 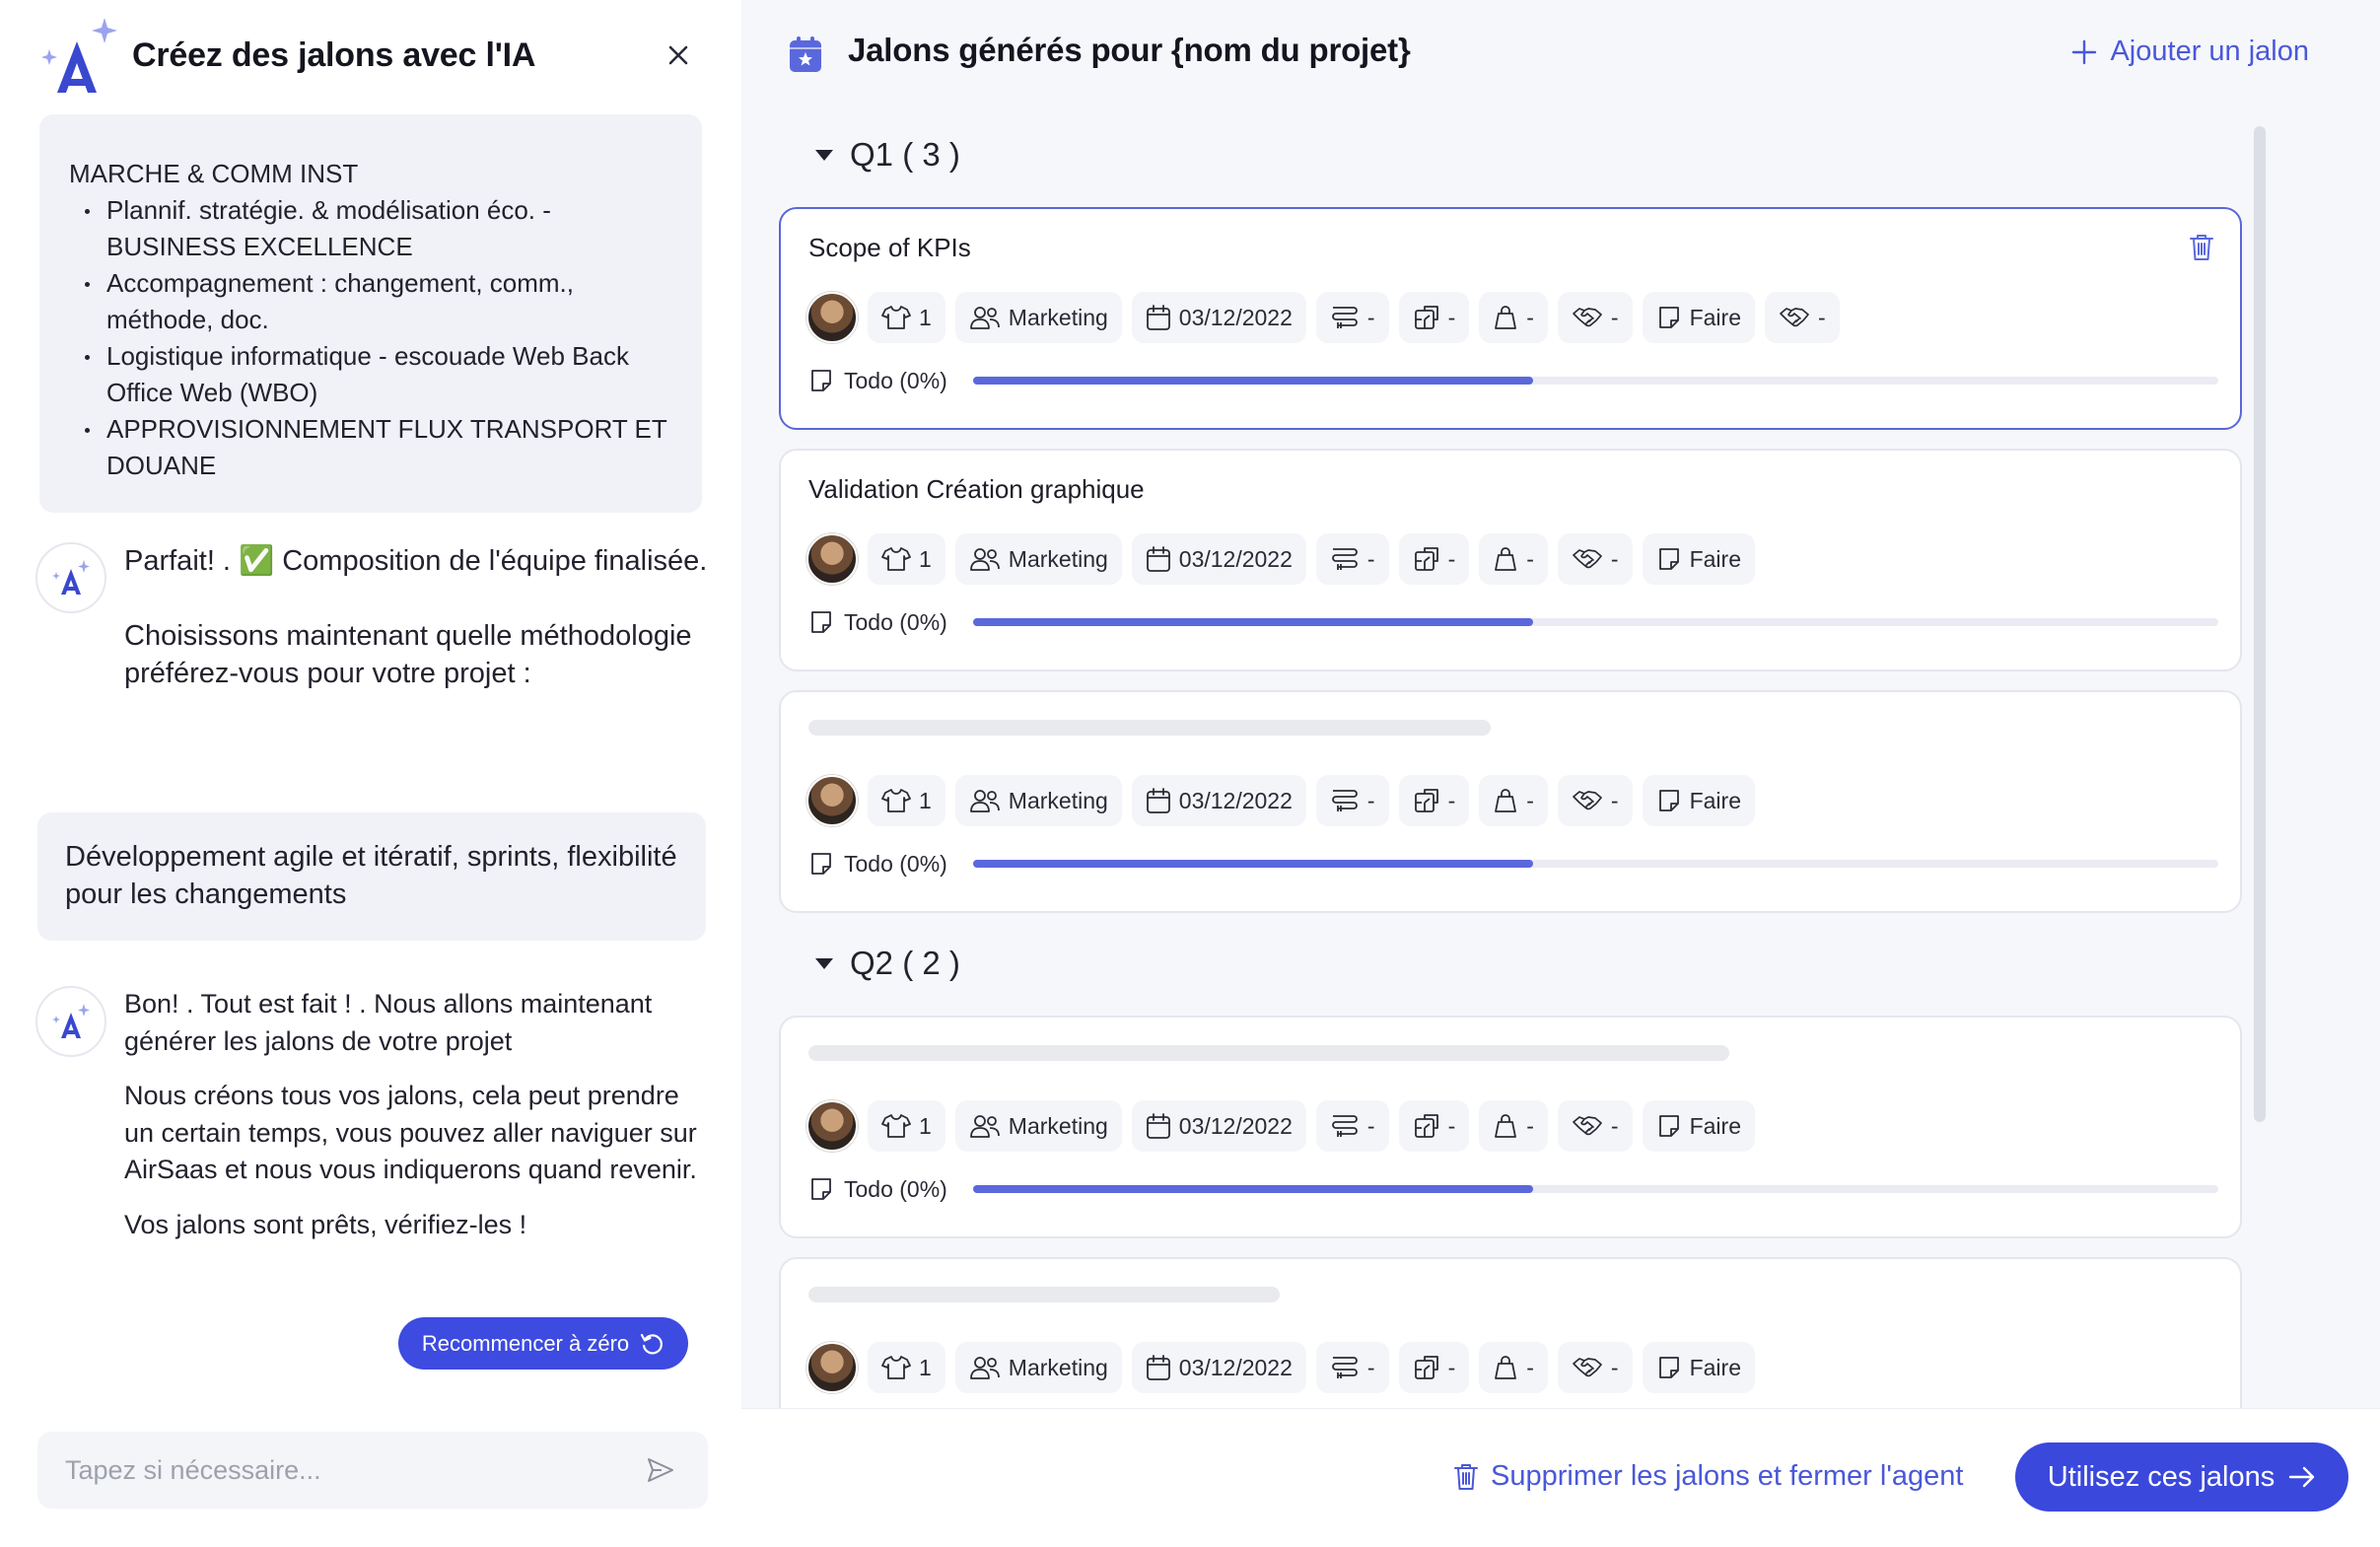 I want to click on delete-milestones-button: Supprimer les jalons et fermer l'agent, so click(x=1708, y=1476).